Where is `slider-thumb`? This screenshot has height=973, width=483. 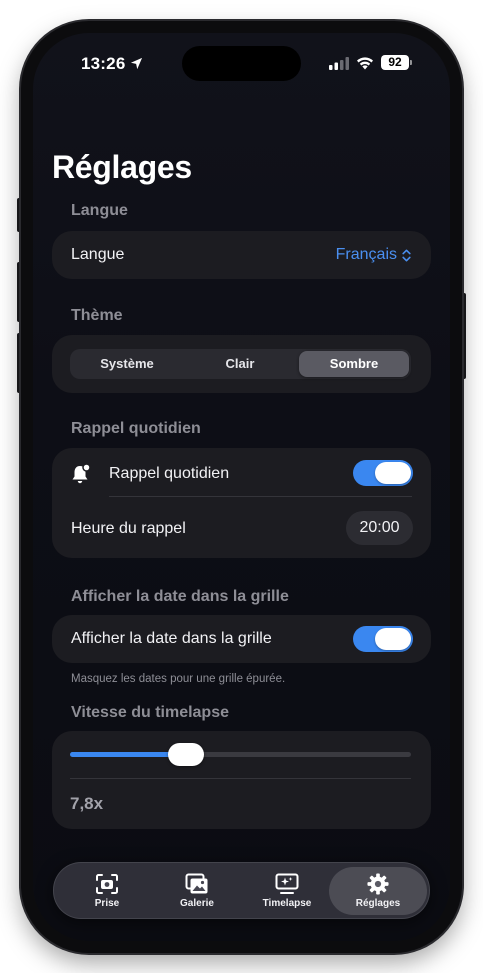 slider-thumb is located at coordinates (185, 754).